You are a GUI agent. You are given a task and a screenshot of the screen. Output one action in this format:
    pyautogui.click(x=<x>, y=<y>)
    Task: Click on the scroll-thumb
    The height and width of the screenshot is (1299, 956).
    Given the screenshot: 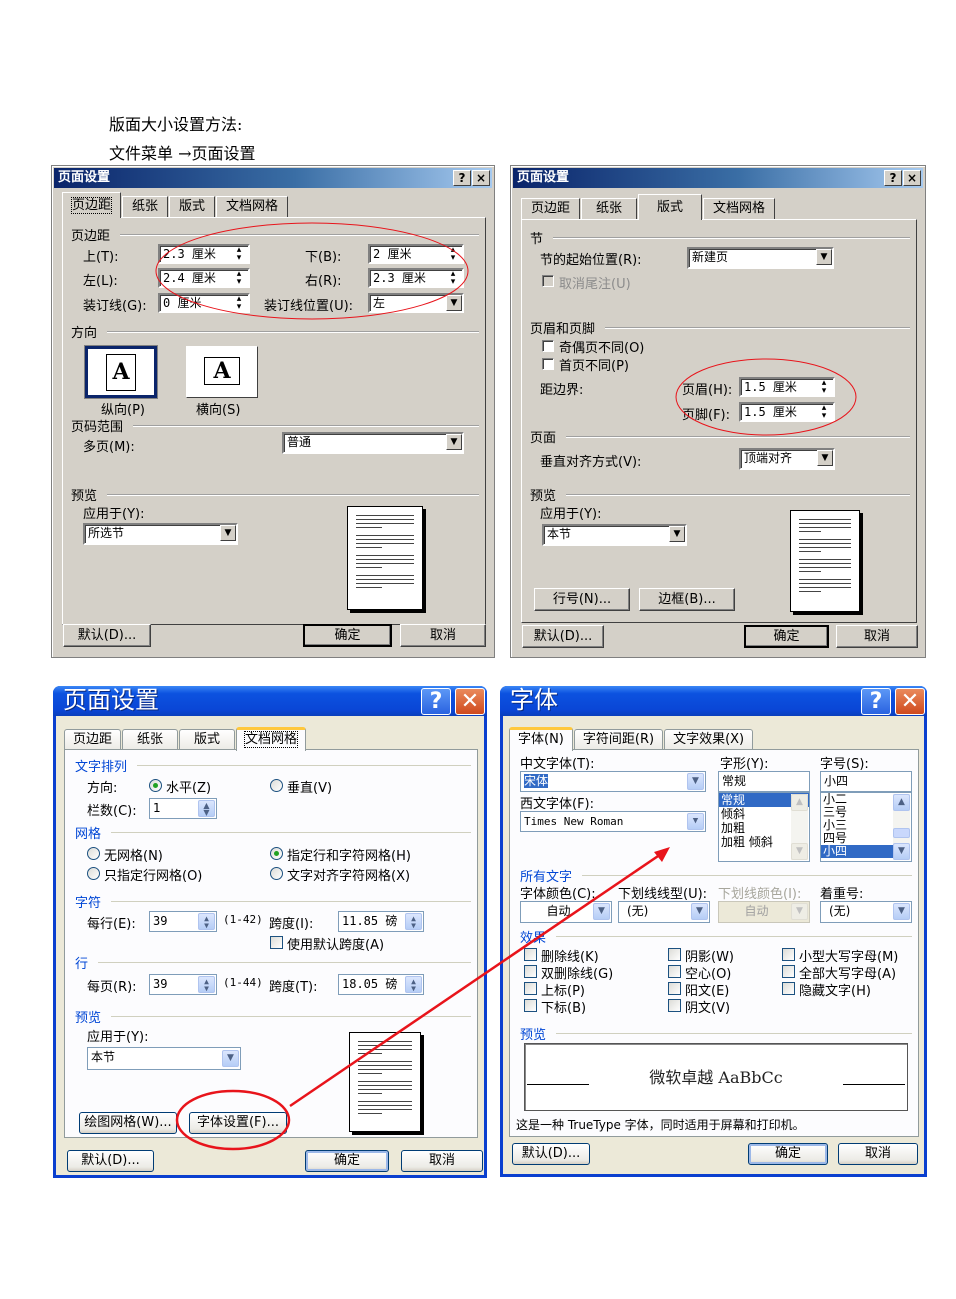 What is the action you would take?
    pyautogui.click(x=901, y=833)
    